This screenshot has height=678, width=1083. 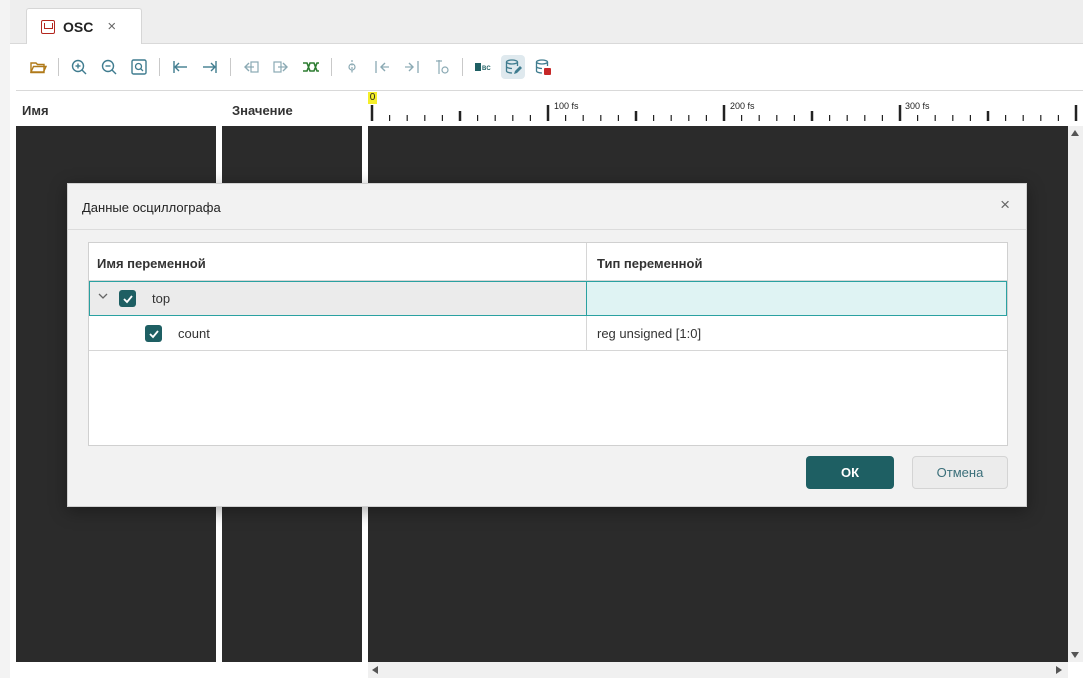 I want to click on tree-row-count: count reg unsigned [1:0], so click(x=548, y=333).